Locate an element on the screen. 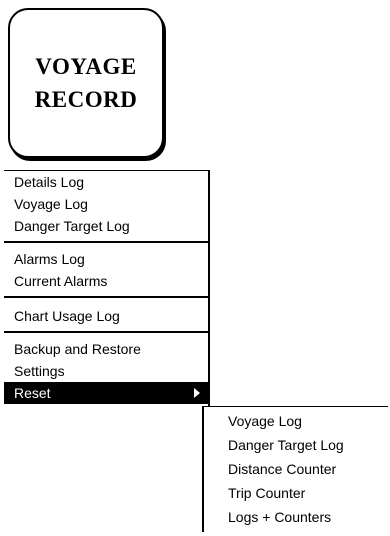 This screenshot has height=536, width=390. voyage-record-title-line-1: VOYAGE is located at coordinates (86, 66).